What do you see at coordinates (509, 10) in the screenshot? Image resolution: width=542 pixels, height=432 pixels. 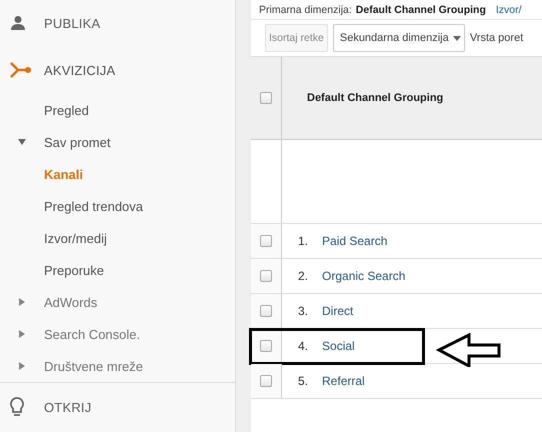 I see `dimension-link: Izvor/` at bounding box center [509, 10].